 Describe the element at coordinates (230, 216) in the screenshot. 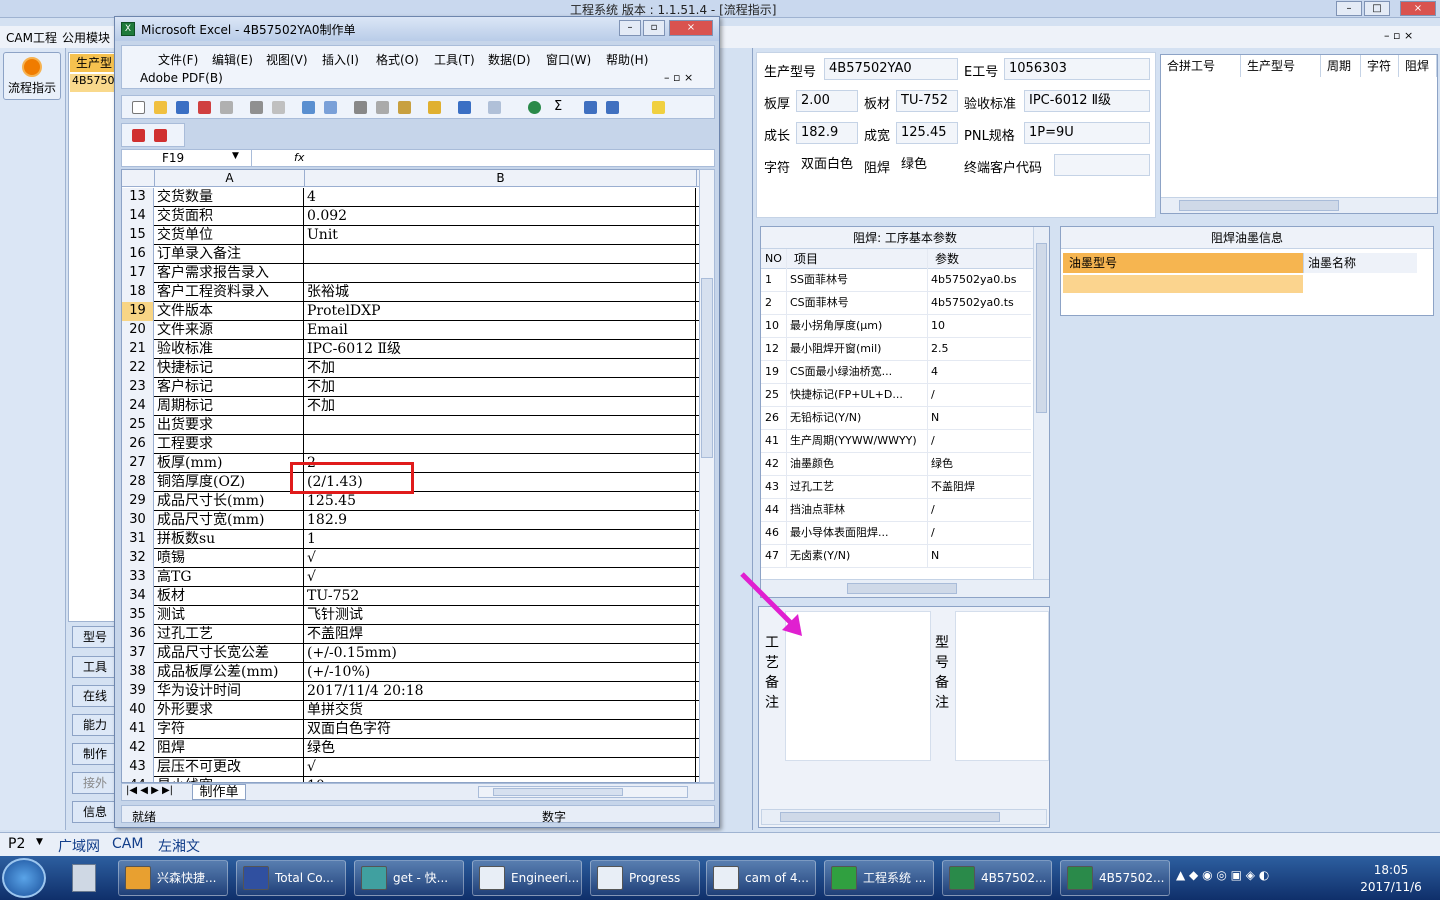

I see `cell-a: 交货面积` at that location.